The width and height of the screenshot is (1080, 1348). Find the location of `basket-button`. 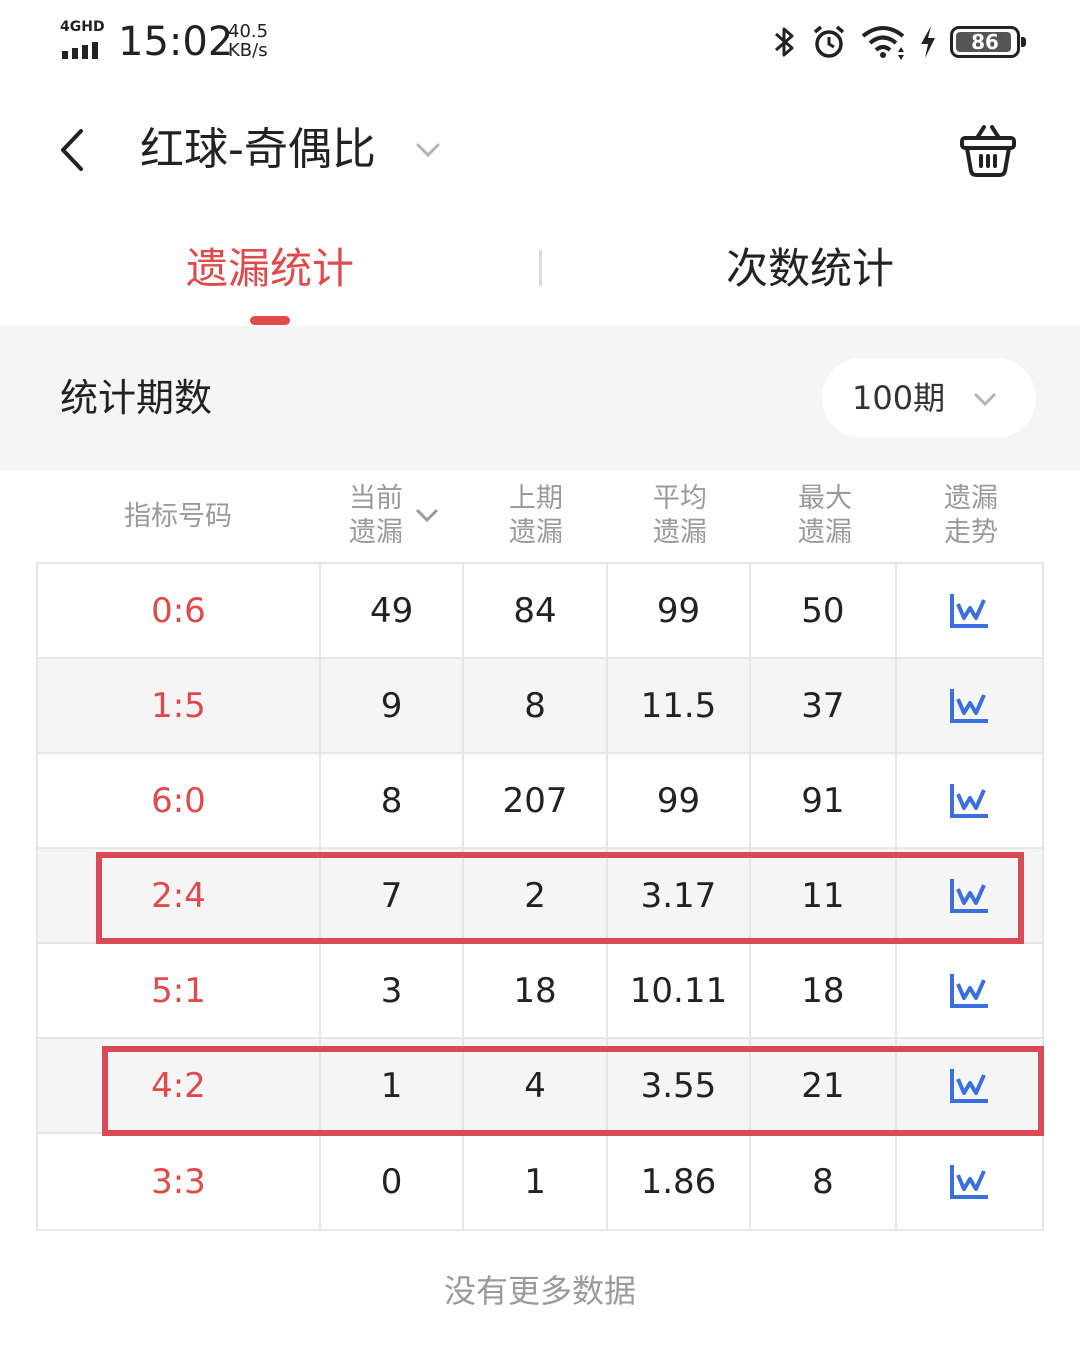

basket-button is located at coordinates (988, 150).